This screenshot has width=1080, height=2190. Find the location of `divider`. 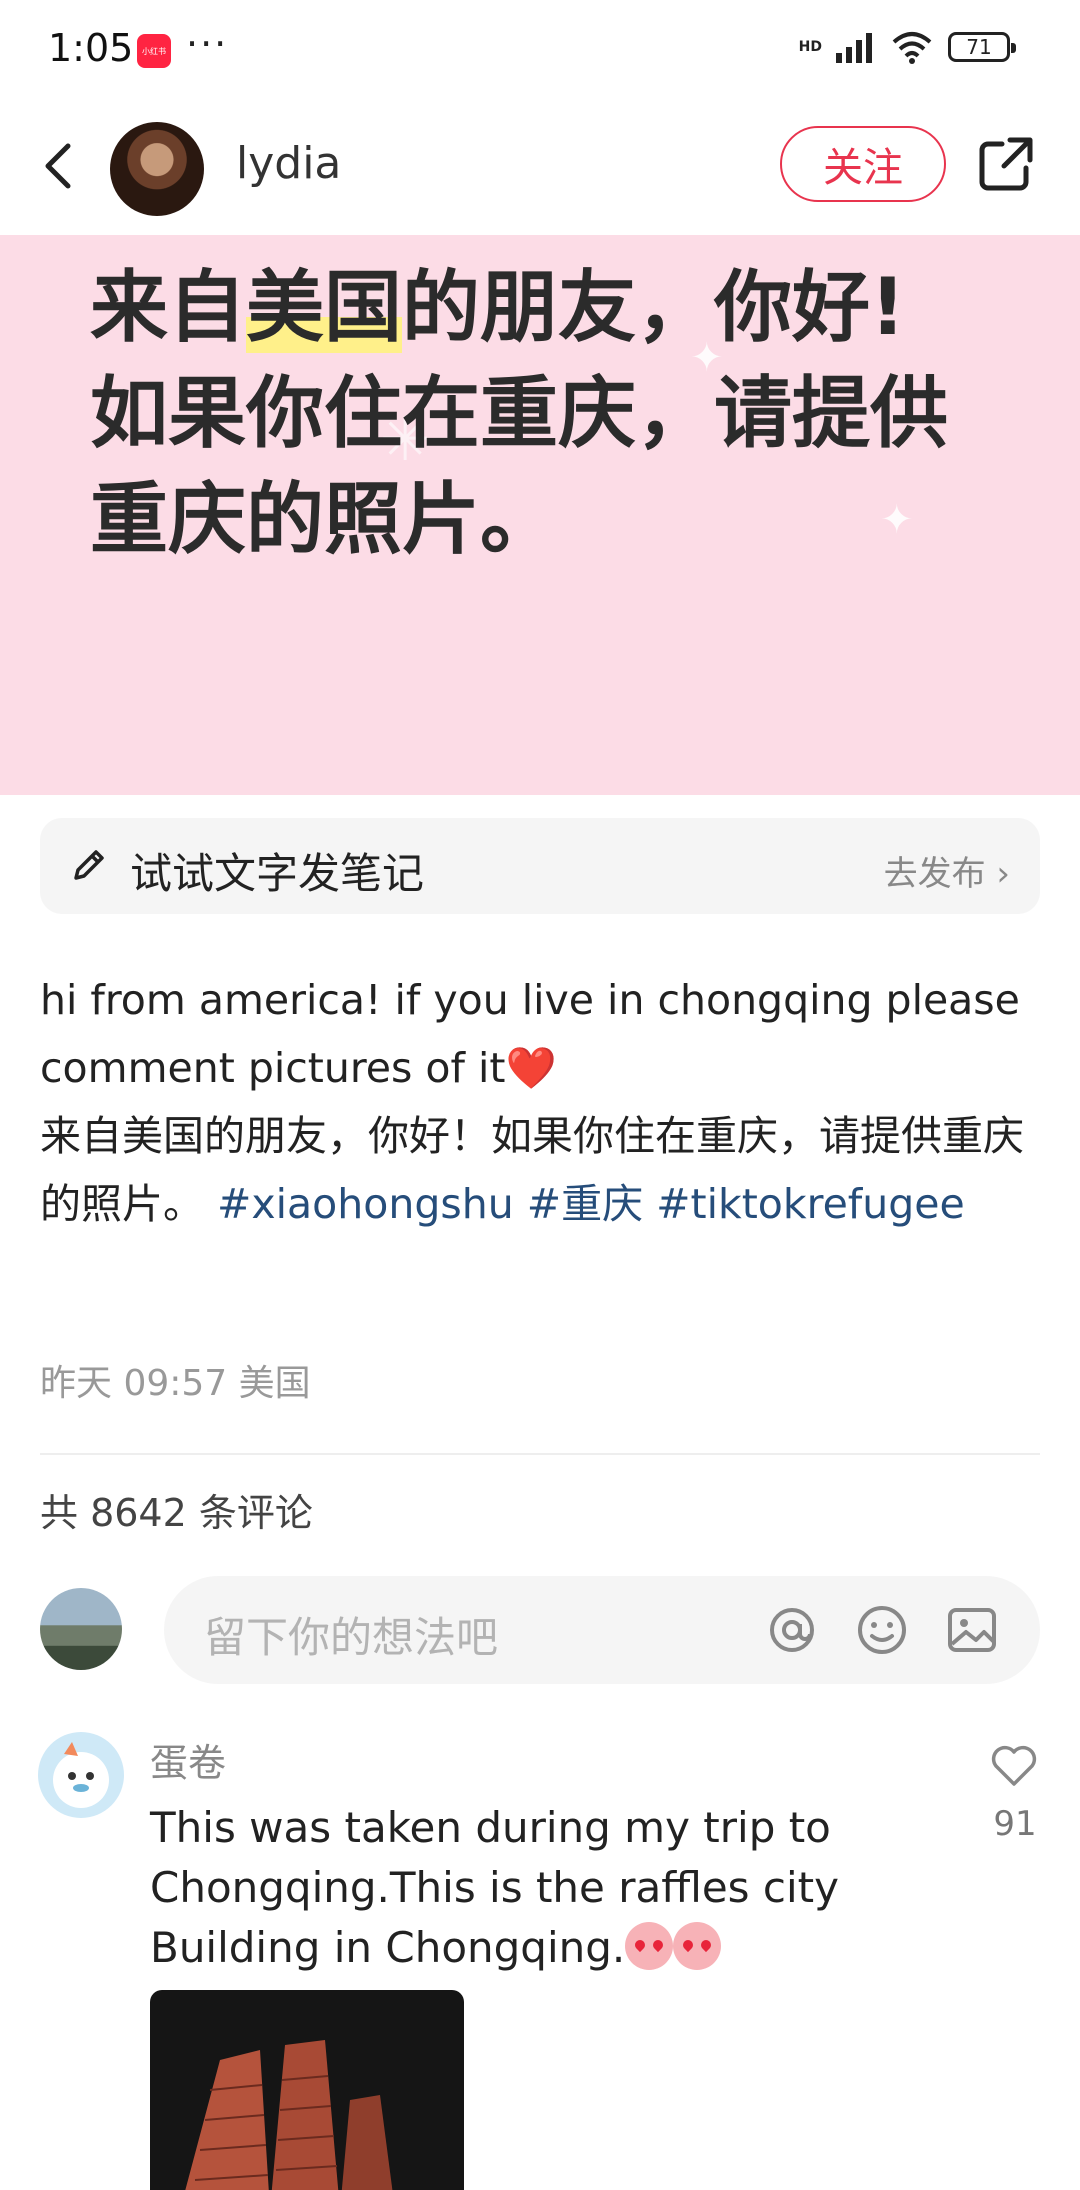

divider is located at coordinates (540, 1454).